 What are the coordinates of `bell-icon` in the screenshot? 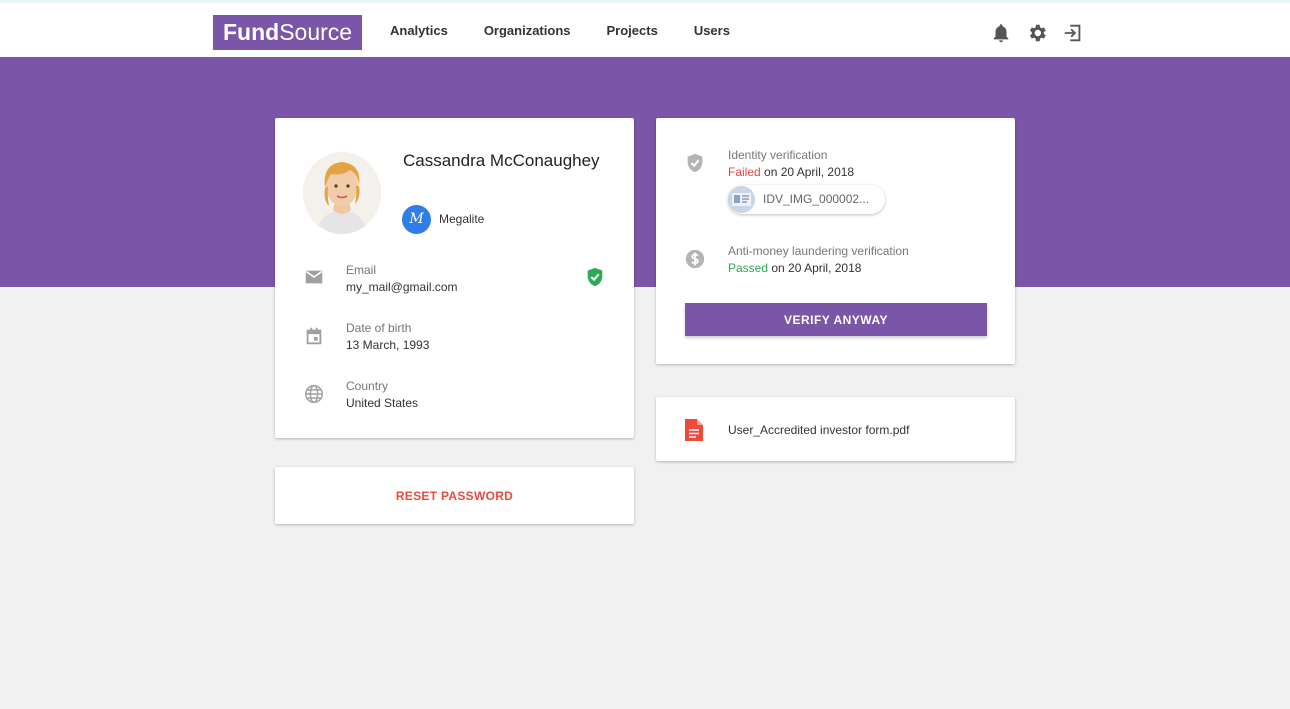 It's located at (1001, 33).